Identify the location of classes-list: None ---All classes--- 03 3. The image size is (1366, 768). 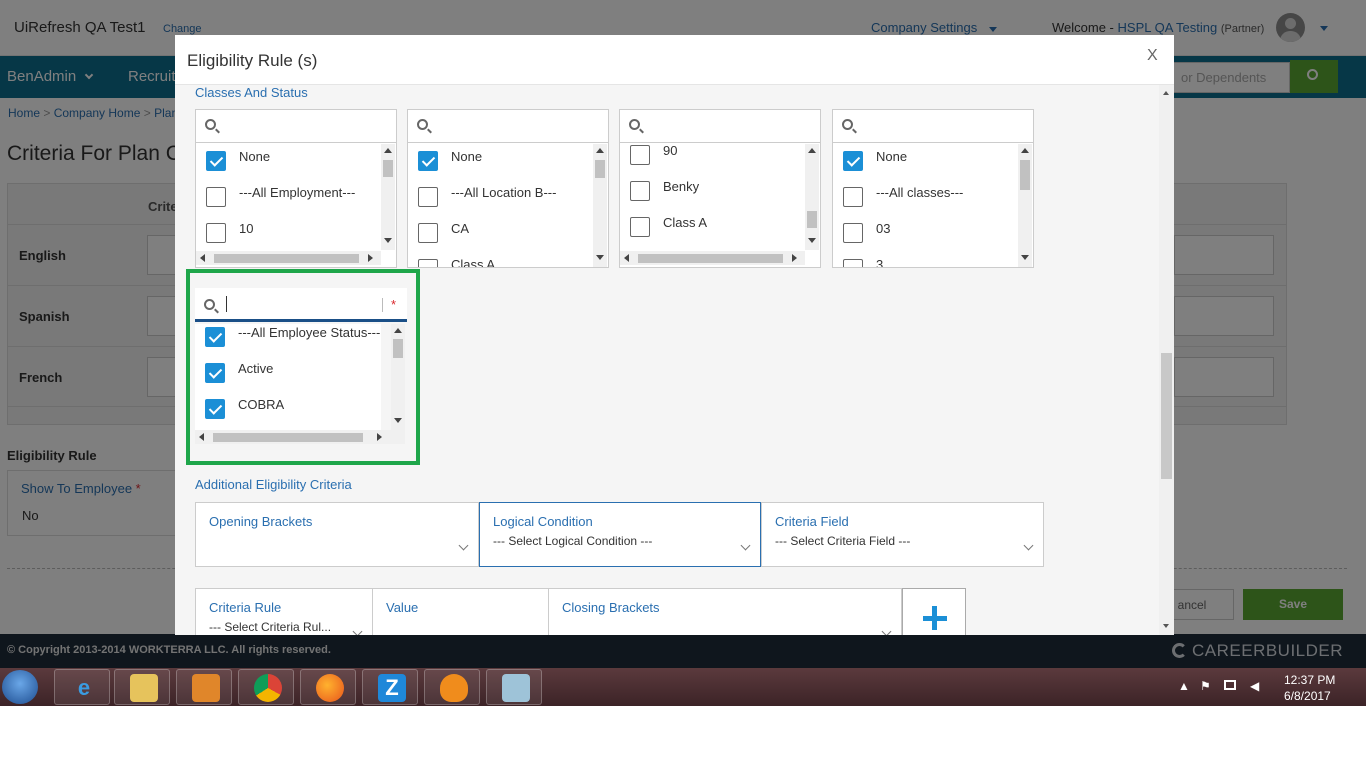
(933, 188).